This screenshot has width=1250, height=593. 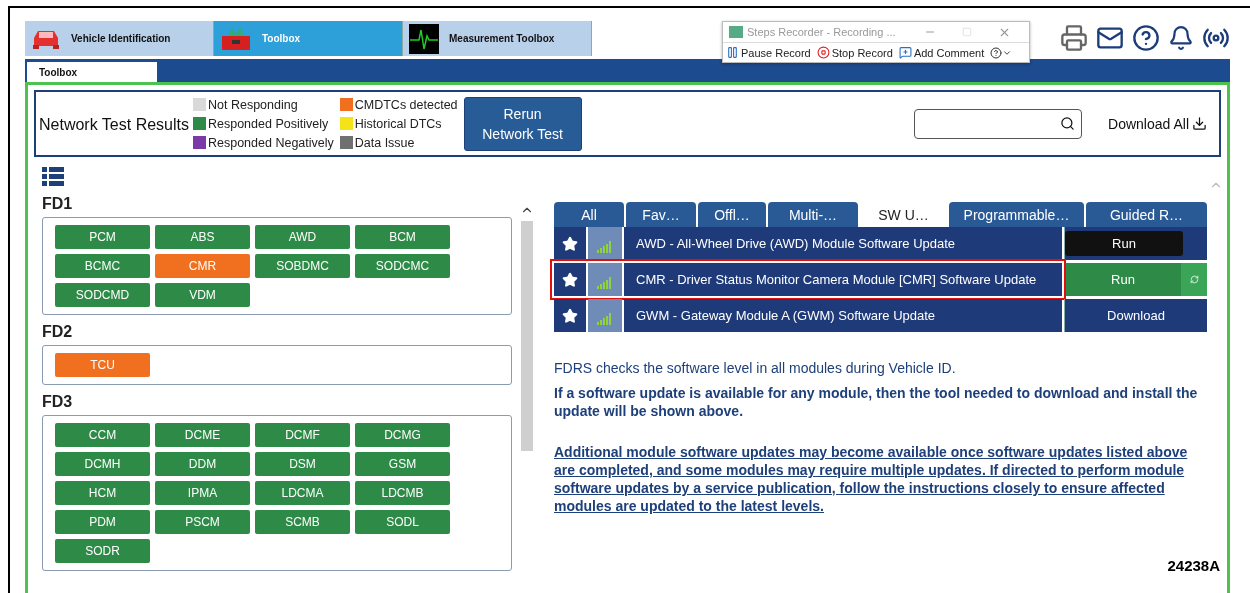 I want to click on category-tab: All, so click(x=589, y=214).